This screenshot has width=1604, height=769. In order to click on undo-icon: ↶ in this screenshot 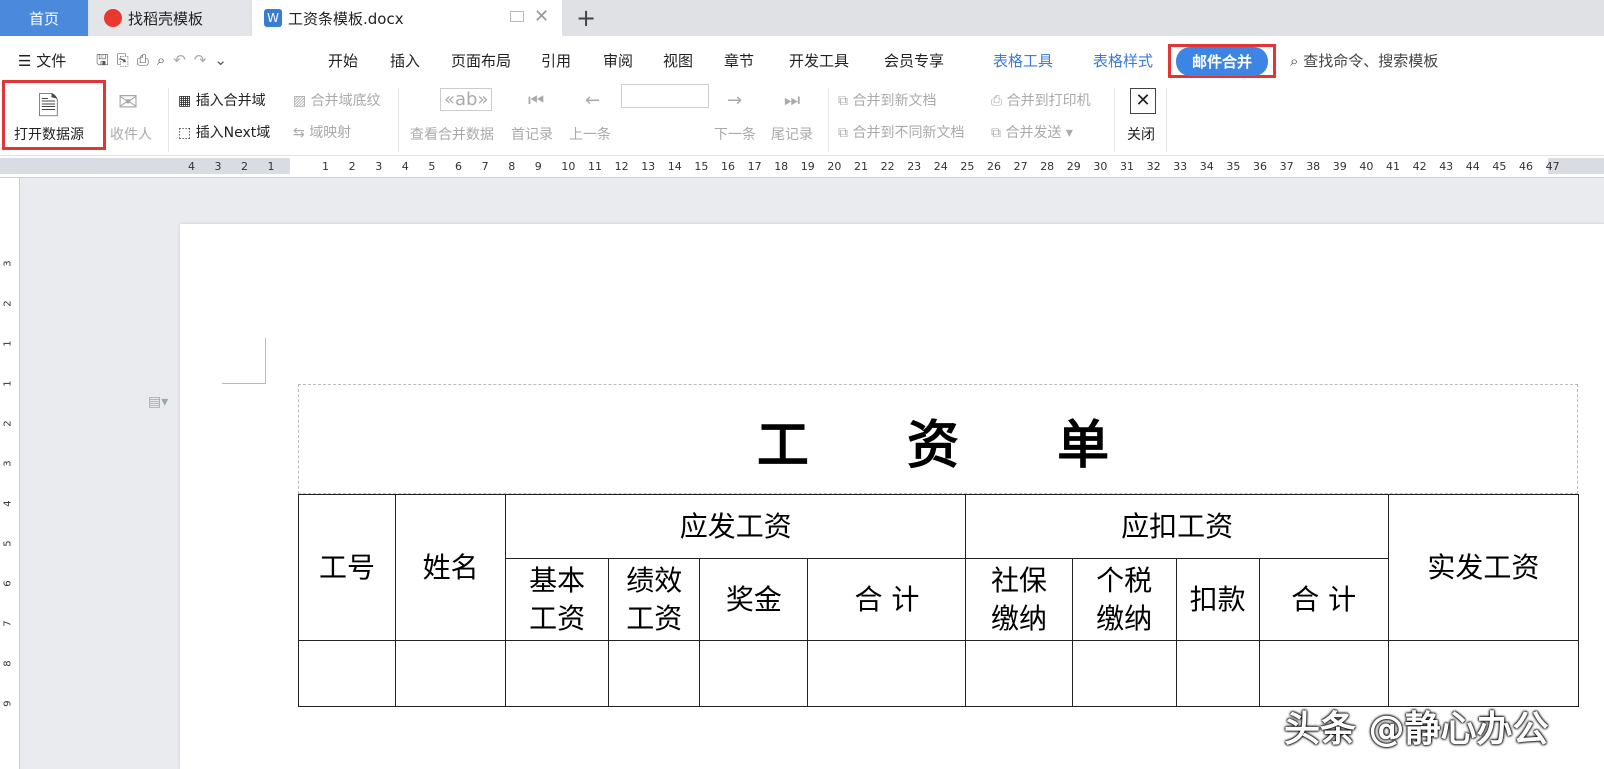, I will do `click(183, 60)`.